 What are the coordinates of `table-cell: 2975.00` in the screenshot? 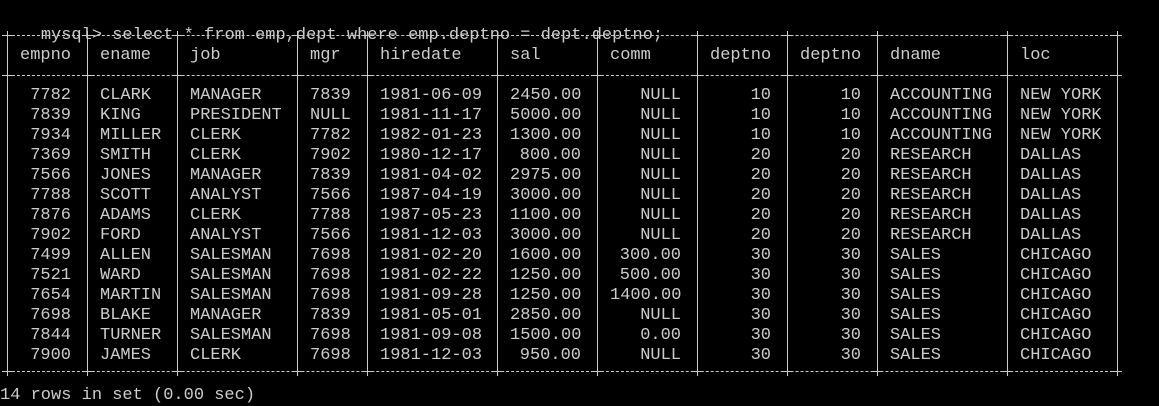 It's located at (545, 175).